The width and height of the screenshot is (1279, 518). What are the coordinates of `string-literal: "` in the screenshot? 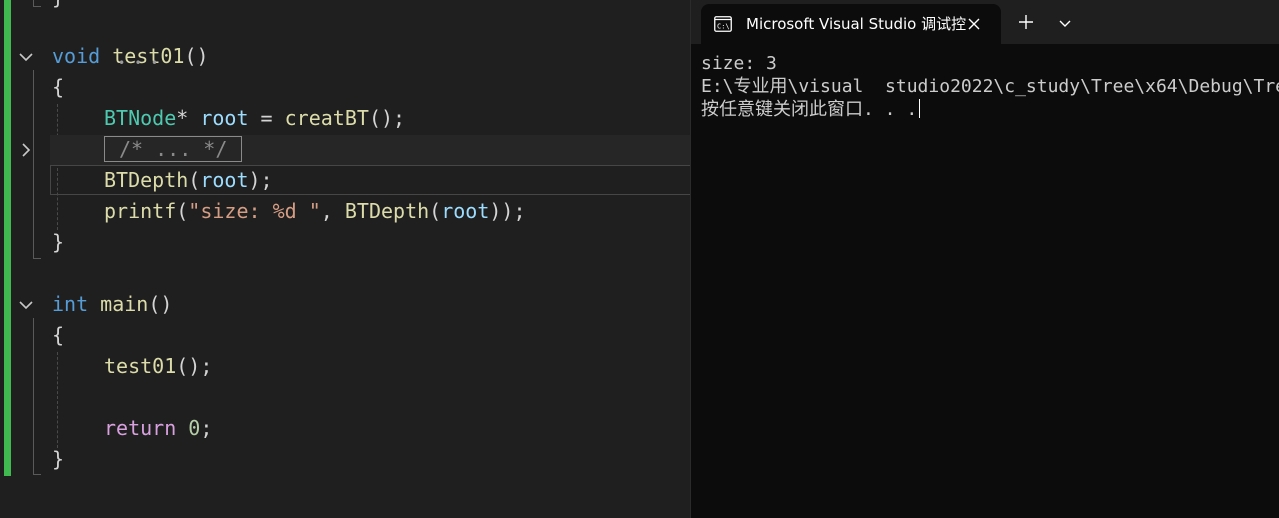 It's located at (308, 211).